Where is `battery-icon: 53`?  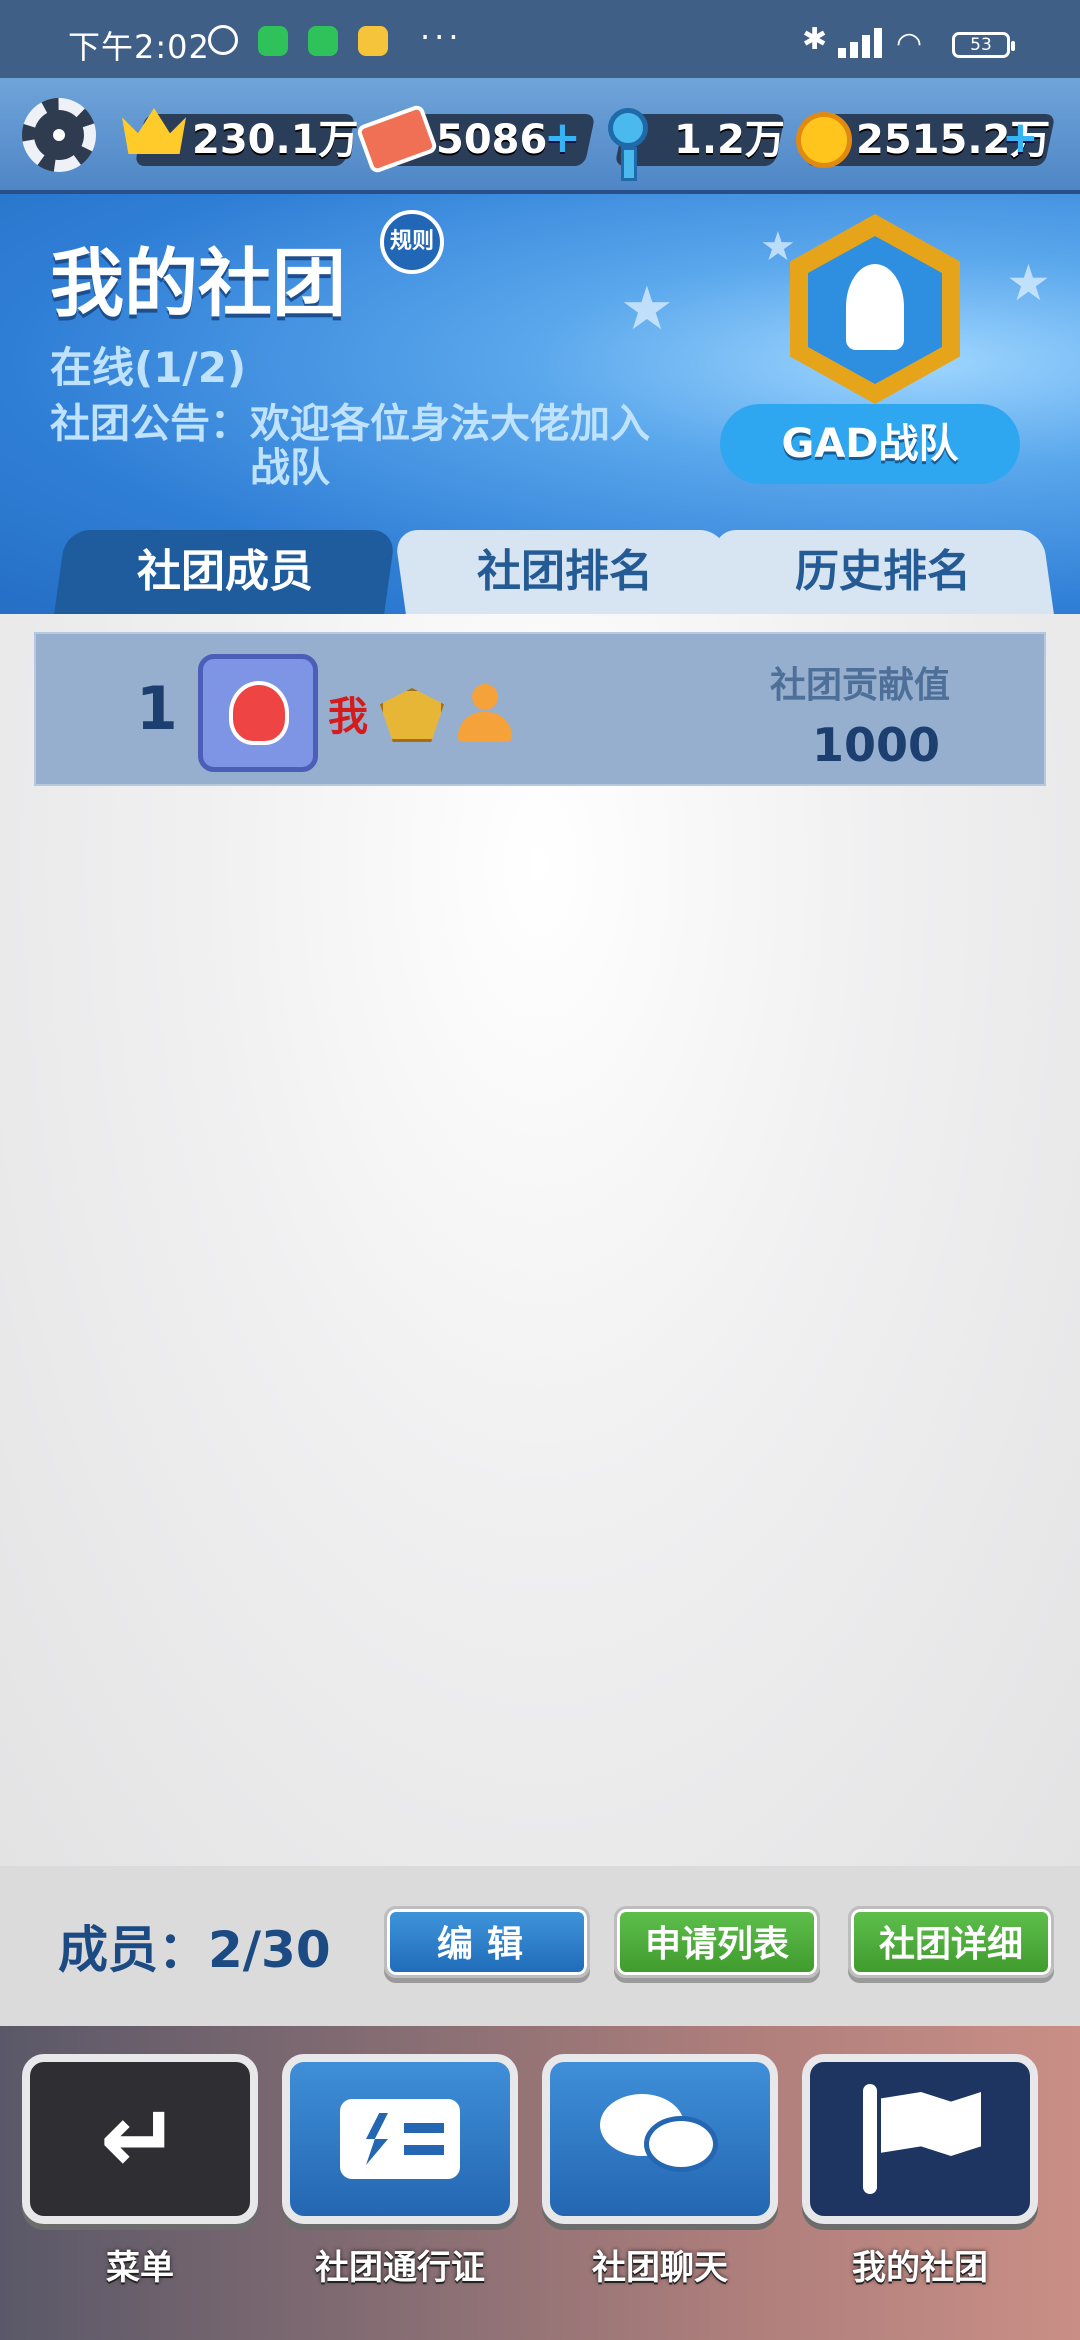
battery-icon: 53 is located at coordinates (983, 45).